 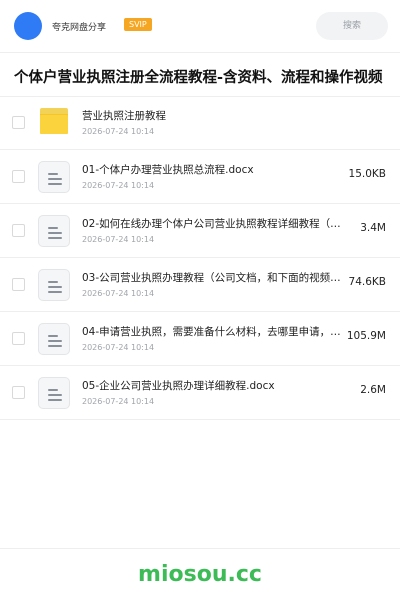 What do you see at coordinates (200, 574) in the screenshot?
I see `watermark: miosou.cc` at bounding box center [200, 574].